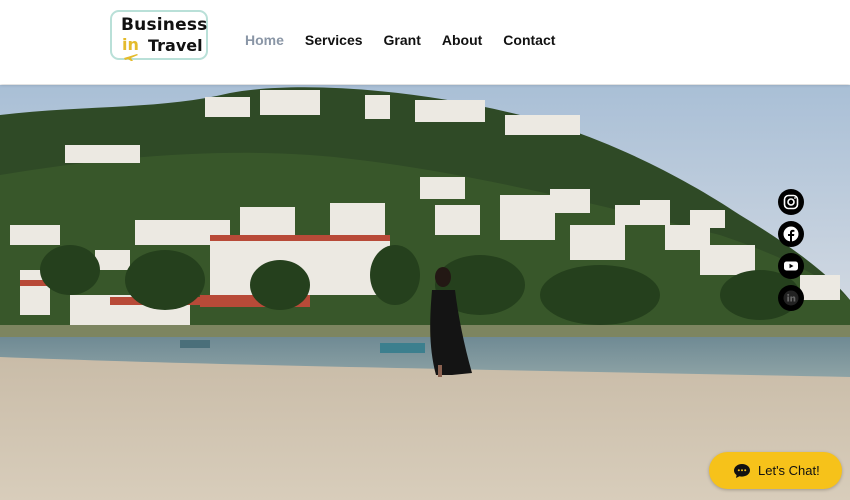  I want to click on nav-services: Services, so click(334, 40).